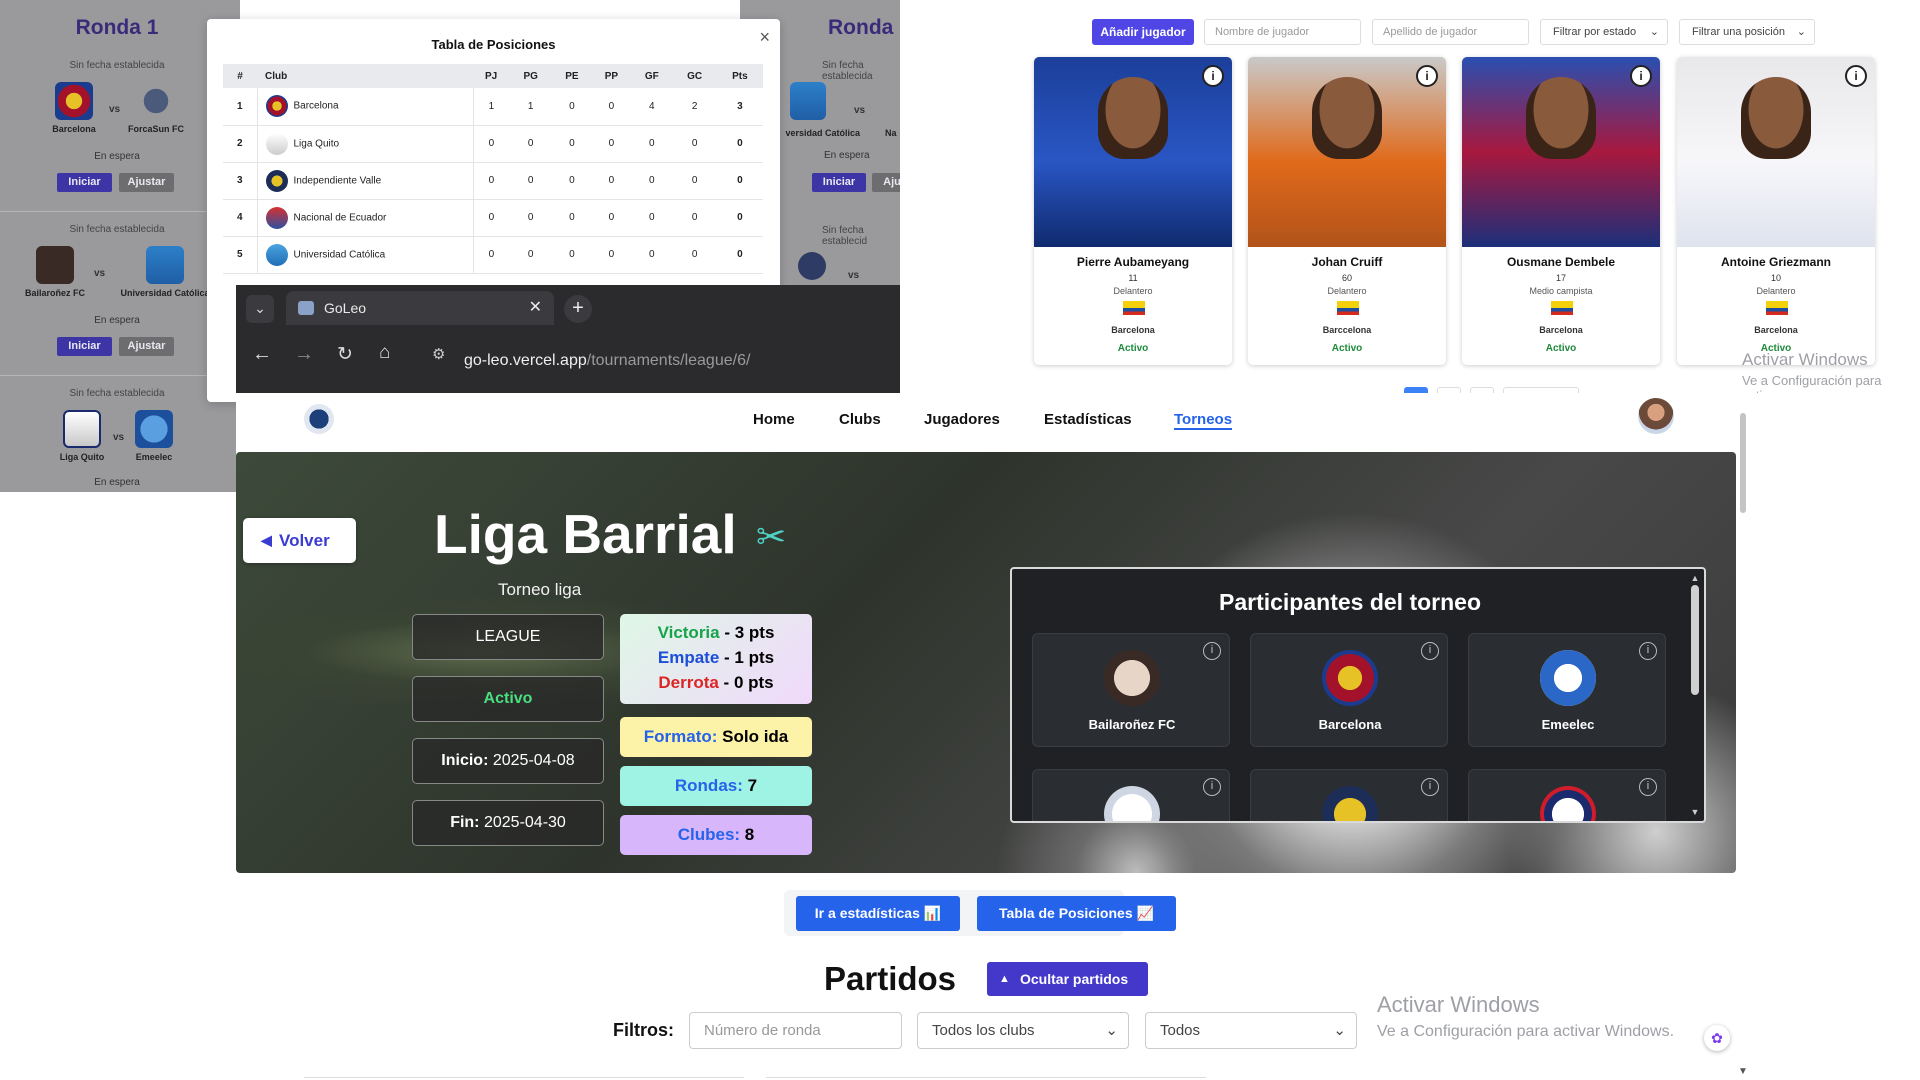 The height and width of the screenshot is (1080, 1920). What do you see at coordinates (1561, 291) in the screenshot?
I see `player-position: Medio campista` at bounding box center [1561, 291].